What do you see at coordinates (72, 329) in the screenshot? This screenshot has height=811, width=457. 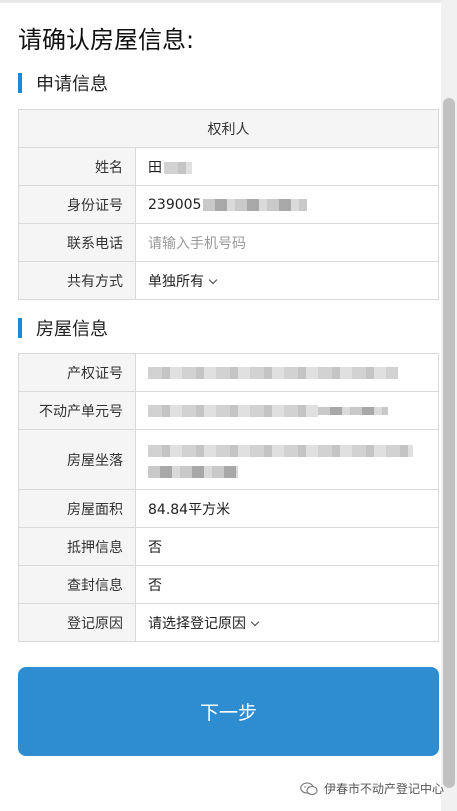 I see `house-section-title: 房屋信息` at bounding box center [72, 329].